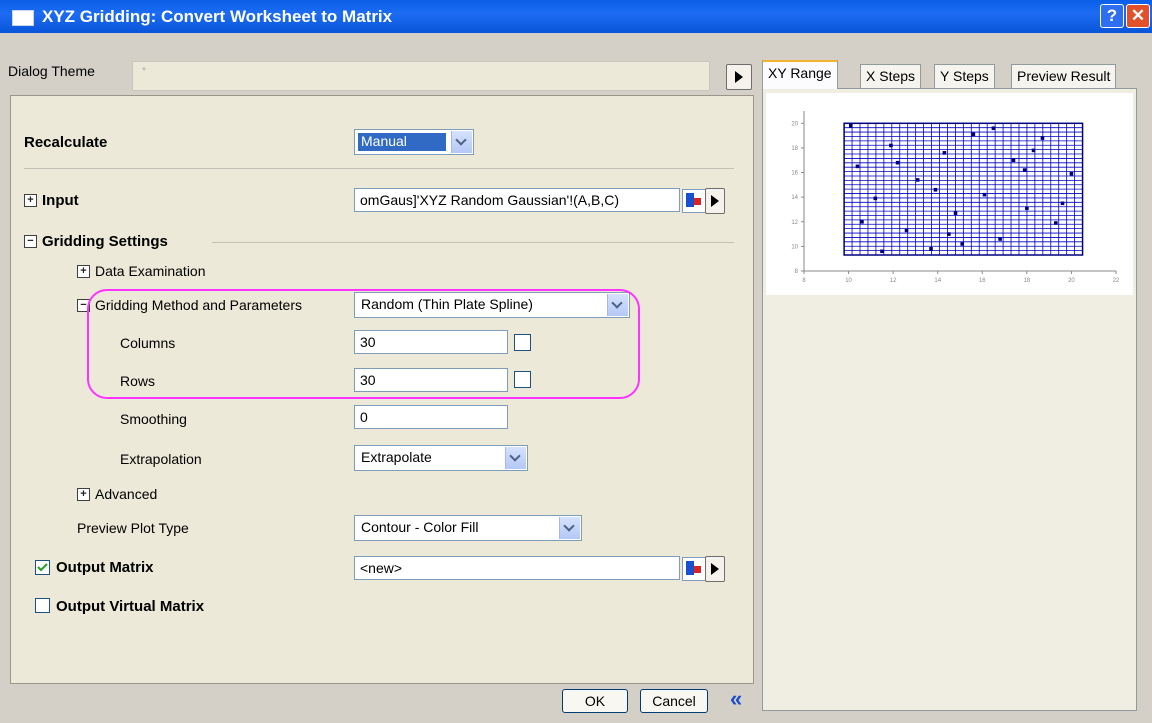 The image size is (1152, 723). Describe the element at coordinates (384, 141) in the screenshot. I see `recalculate-value: Manual` at that location.